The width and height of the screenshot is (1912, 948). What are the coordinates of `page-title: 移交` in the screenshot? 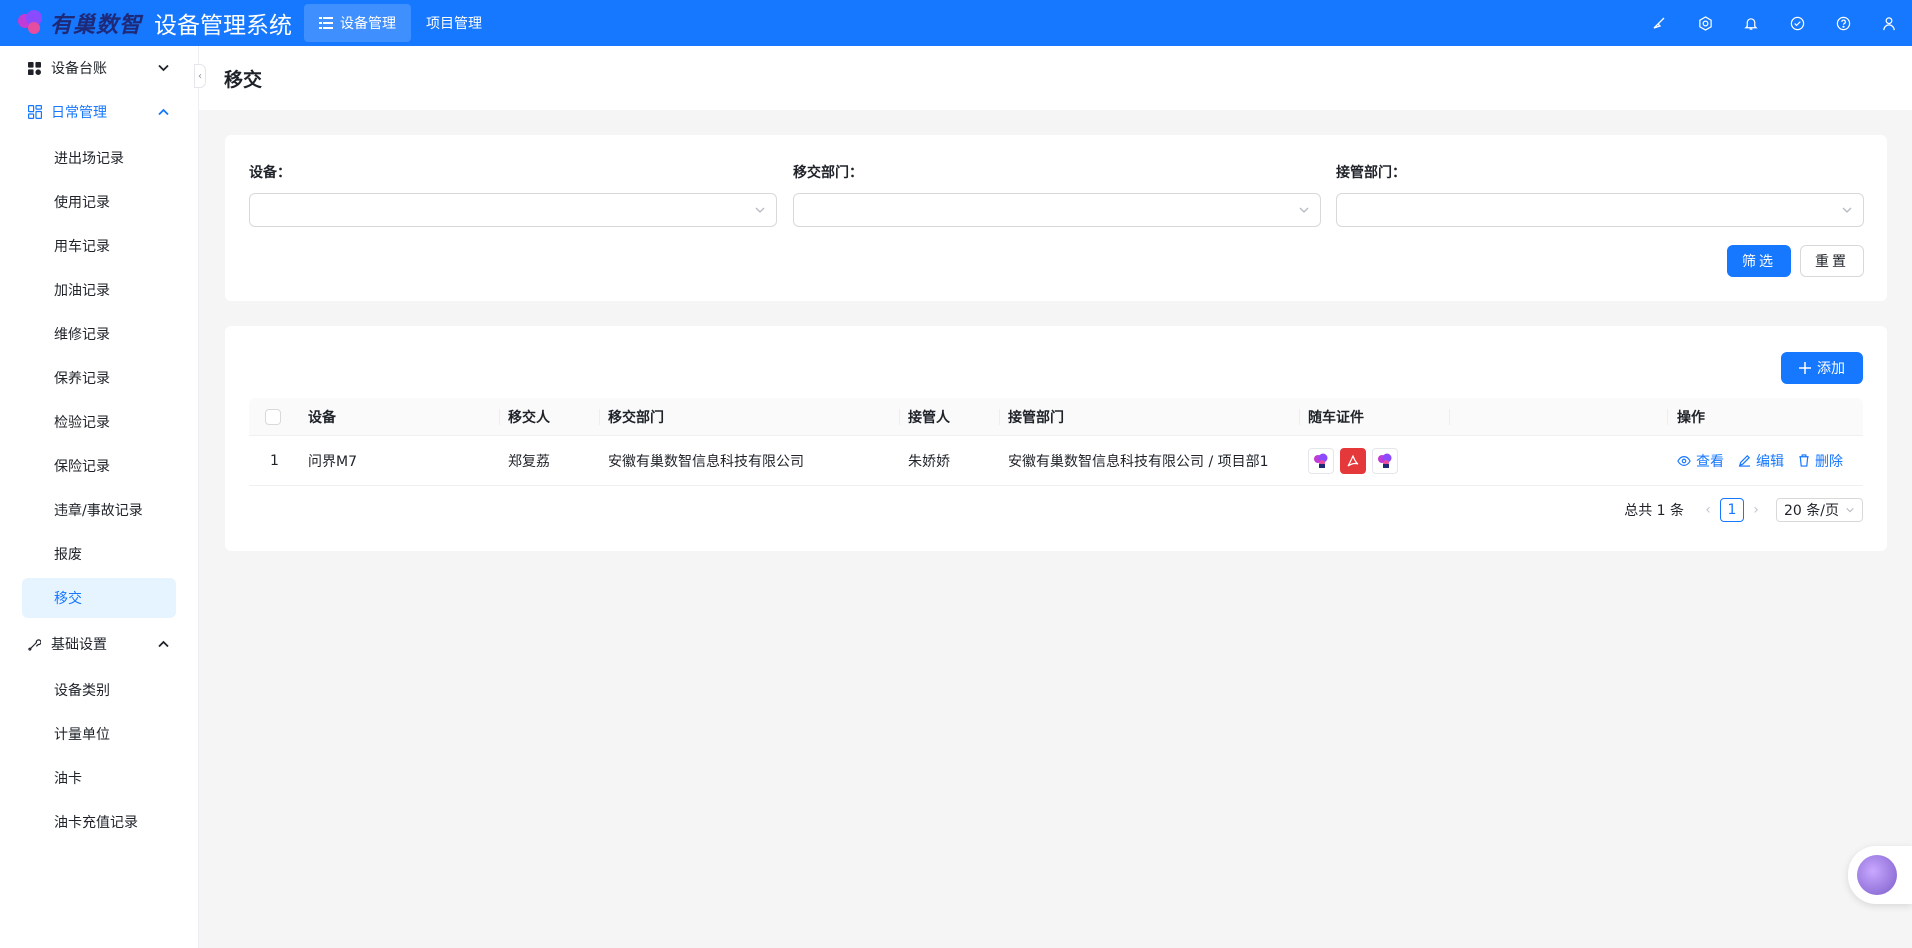 It's located at (243, 79).